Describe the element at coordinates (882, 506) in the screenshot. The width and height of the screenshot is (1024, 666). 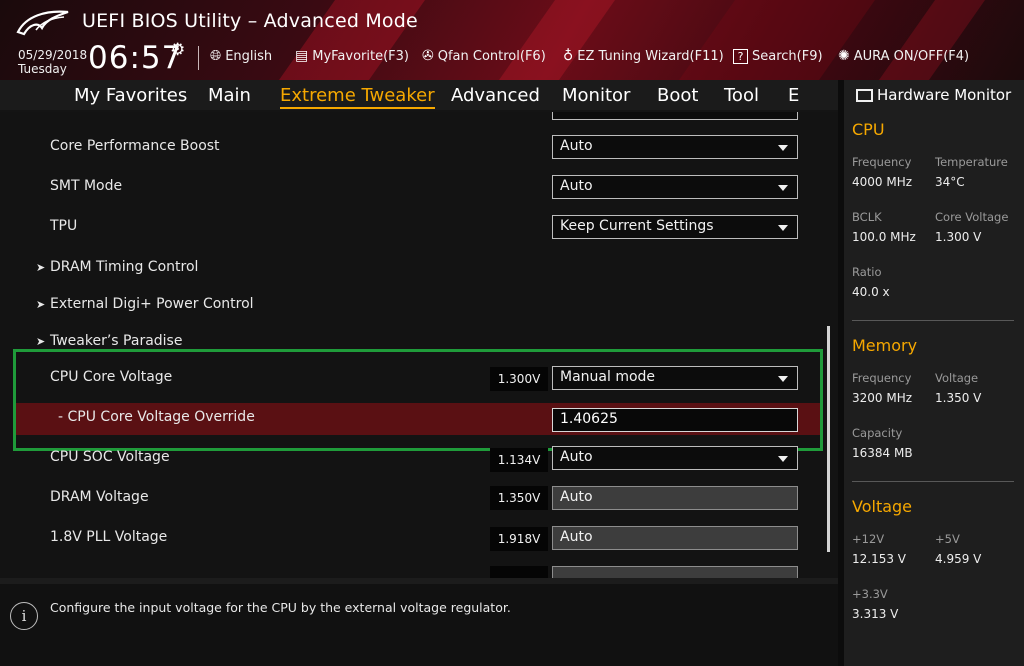
I see `voltage-section-title: Voltage` at that location.